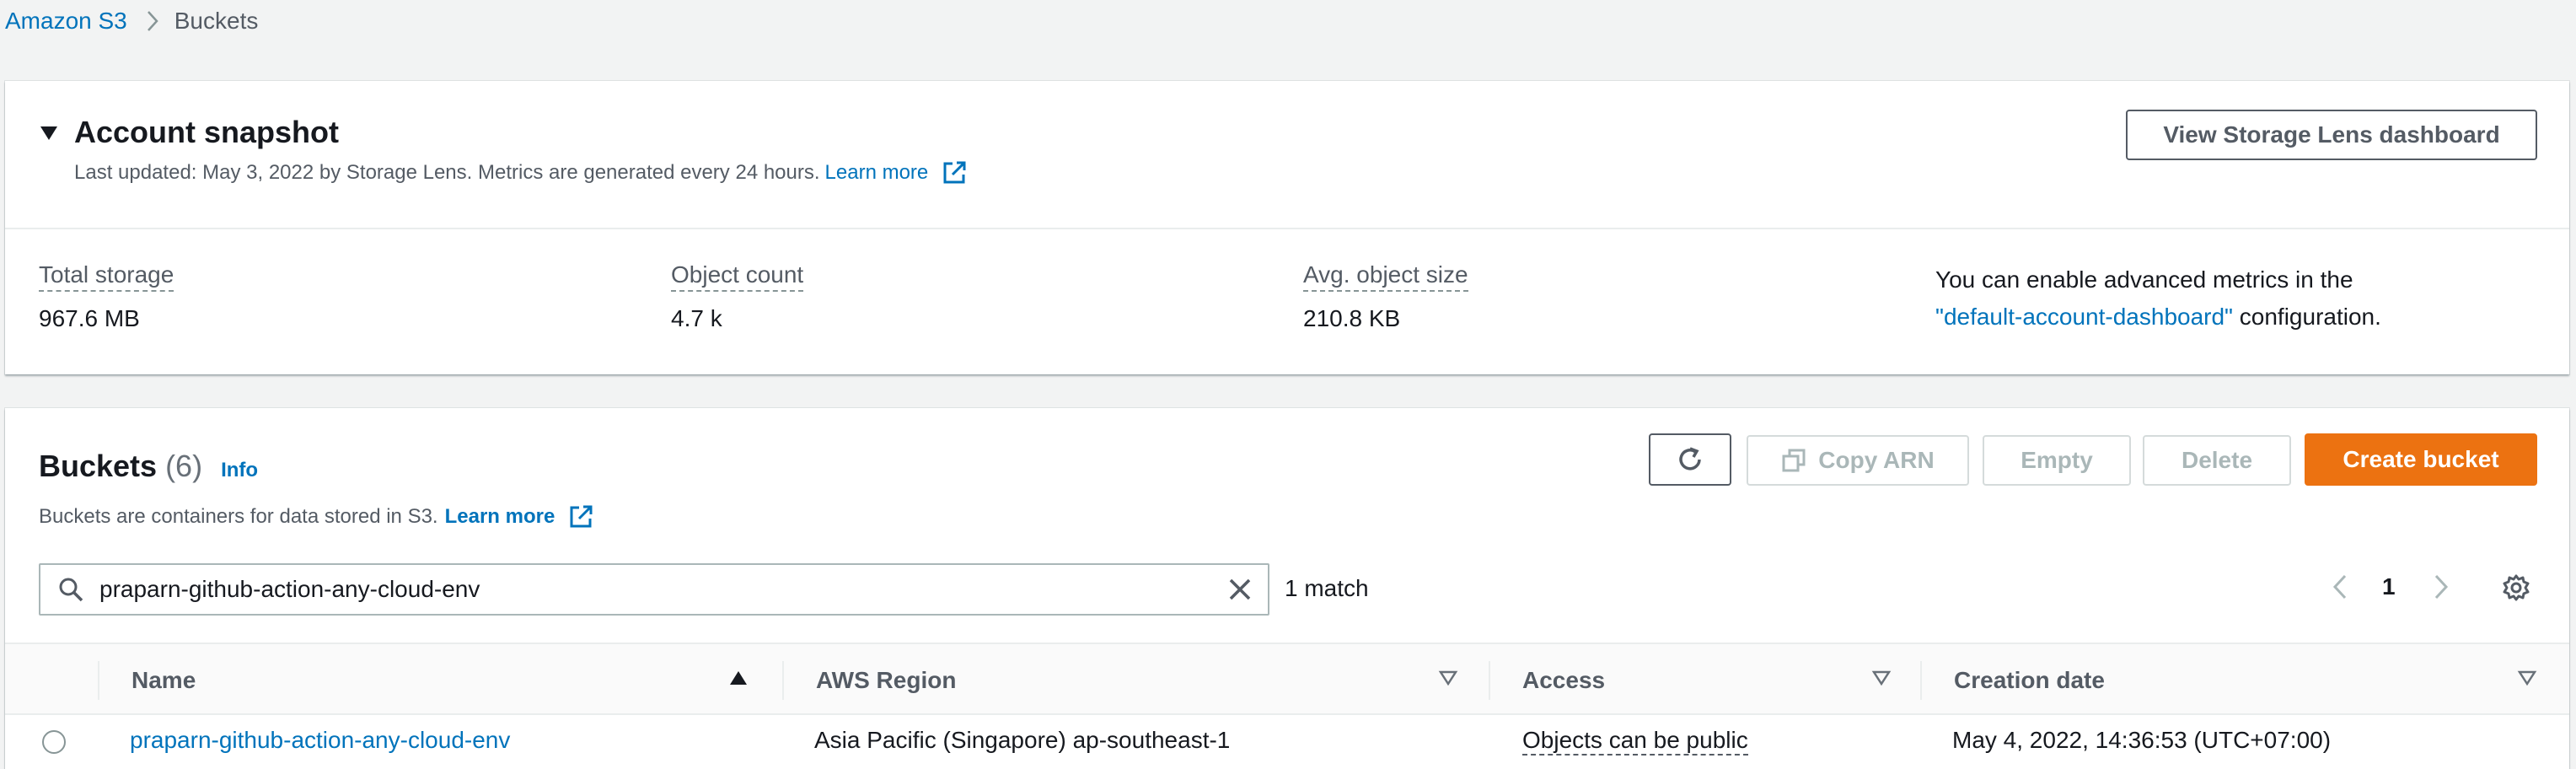 The width and height of the screenshot is (2576, 769). What do you see at coordinates (1635, 741) in the screenshot?
I see `bucket-access: Objects can be public` at bounding box center [1635, 741].